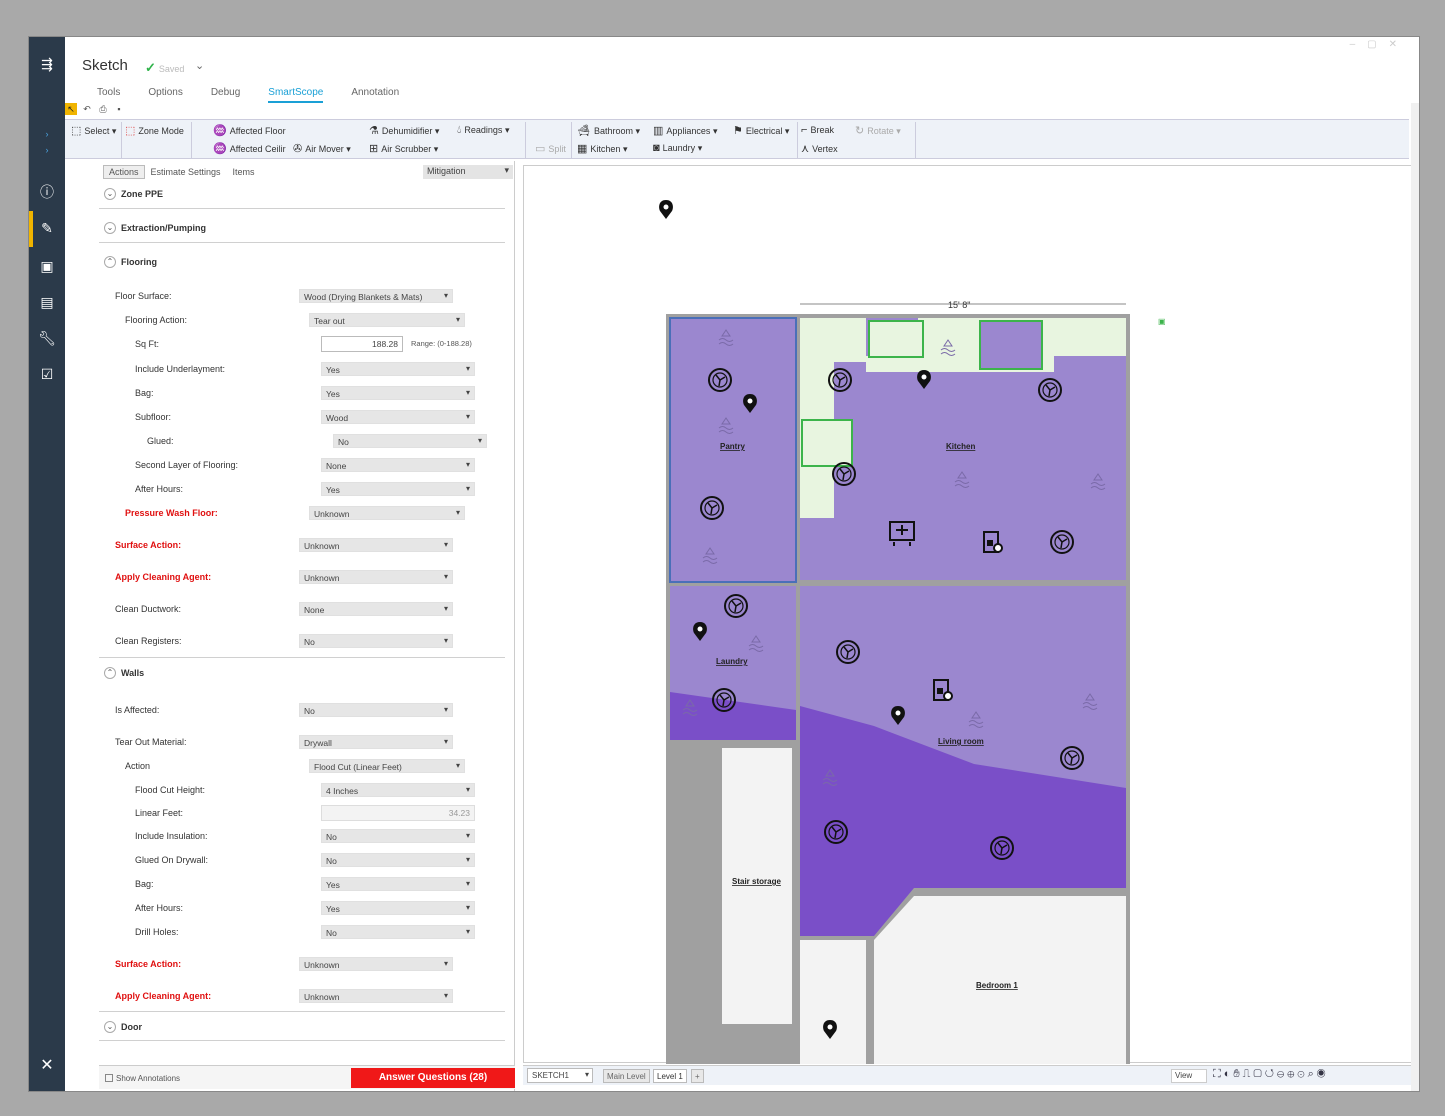 The height and width of the screenshot is (1116, 1445). I want to click on vertex-button: ⋏ Vertex, so click(819, 148).